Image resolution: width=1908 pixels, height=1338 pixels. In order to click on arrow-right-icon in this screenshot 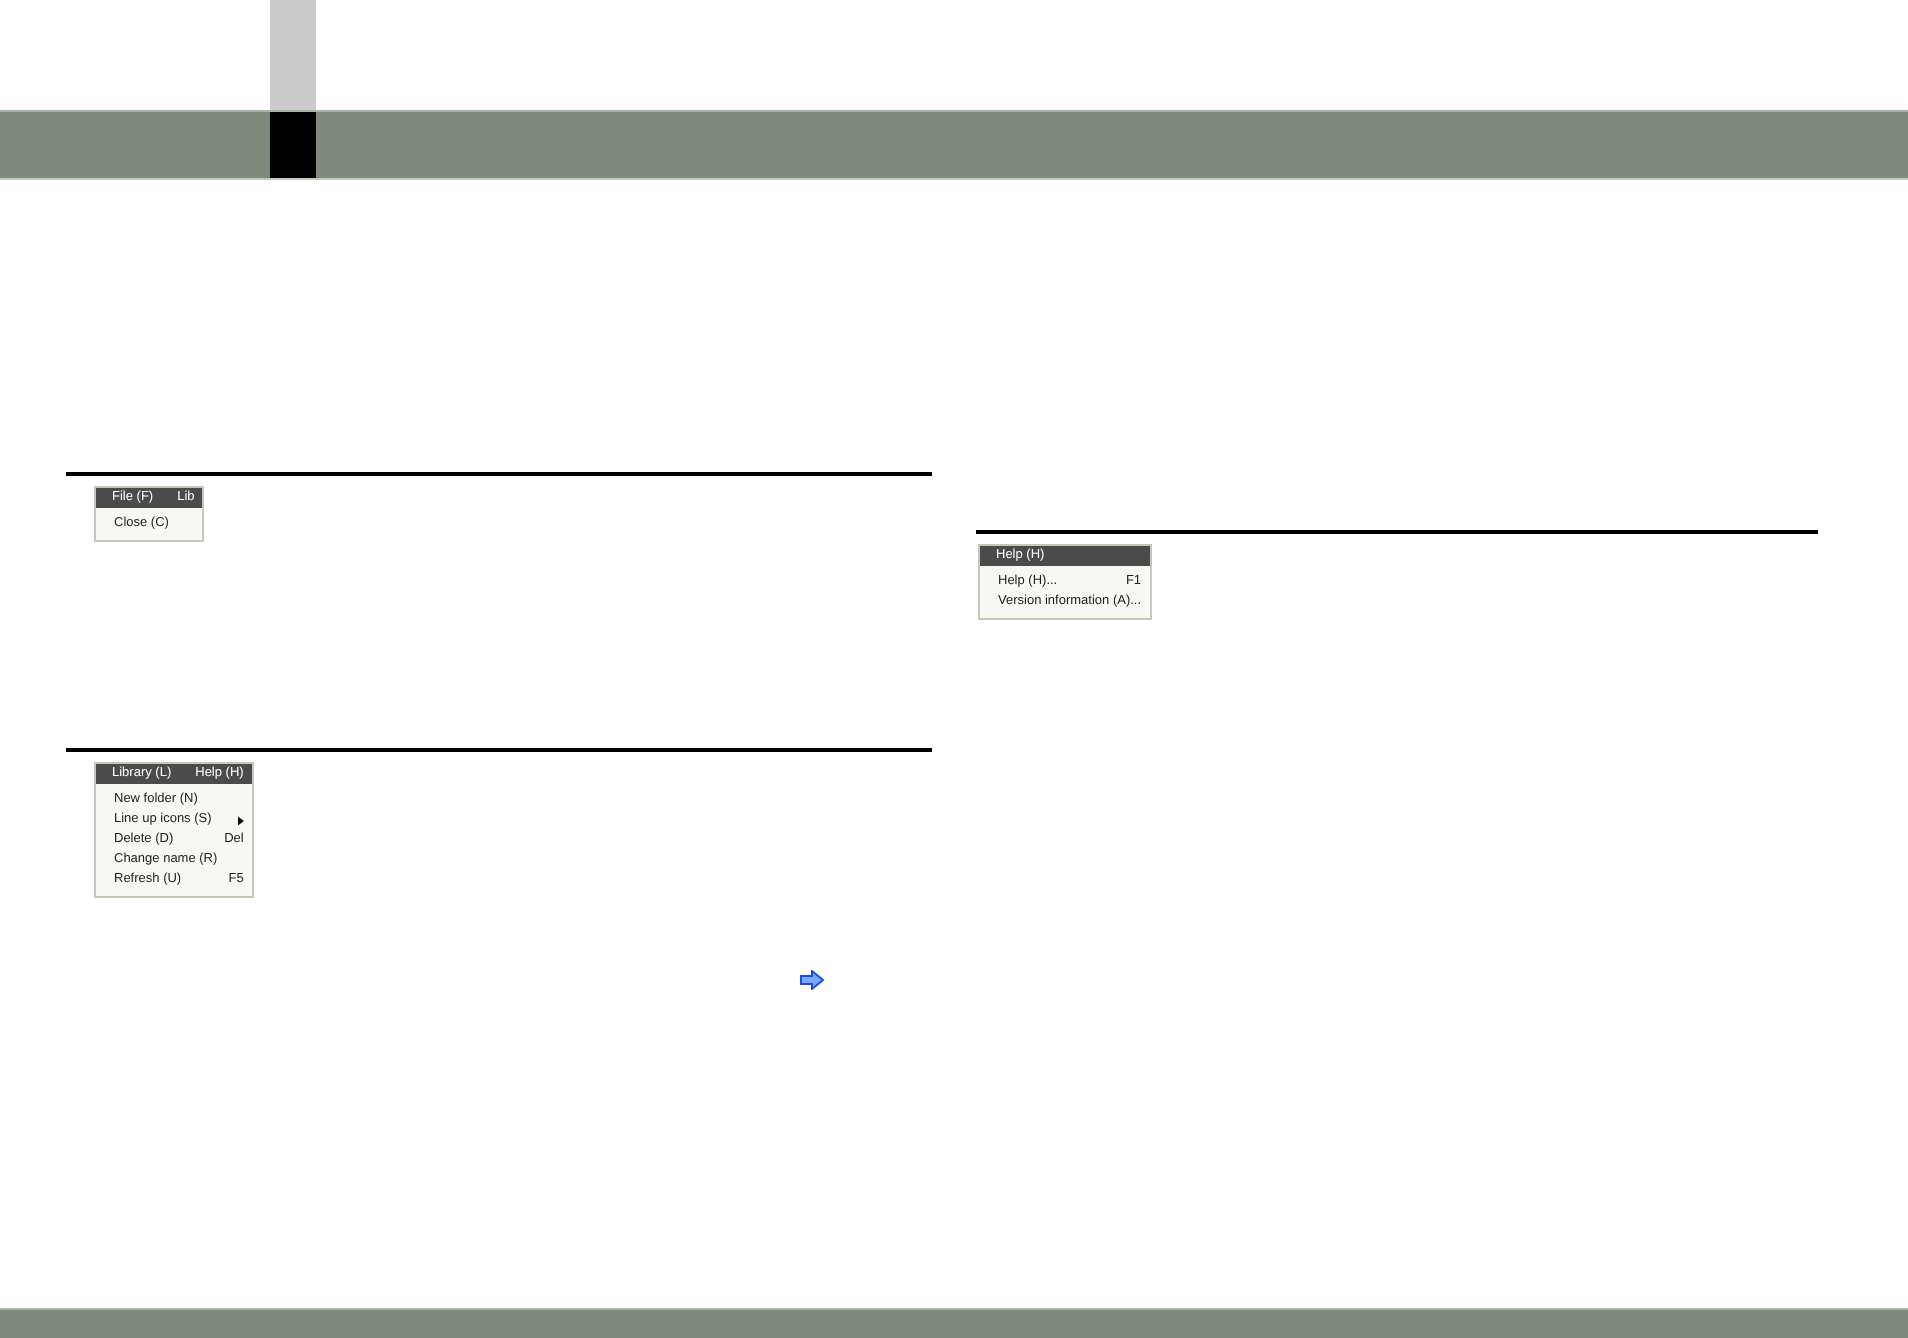, I will do `click(812, 980)`.